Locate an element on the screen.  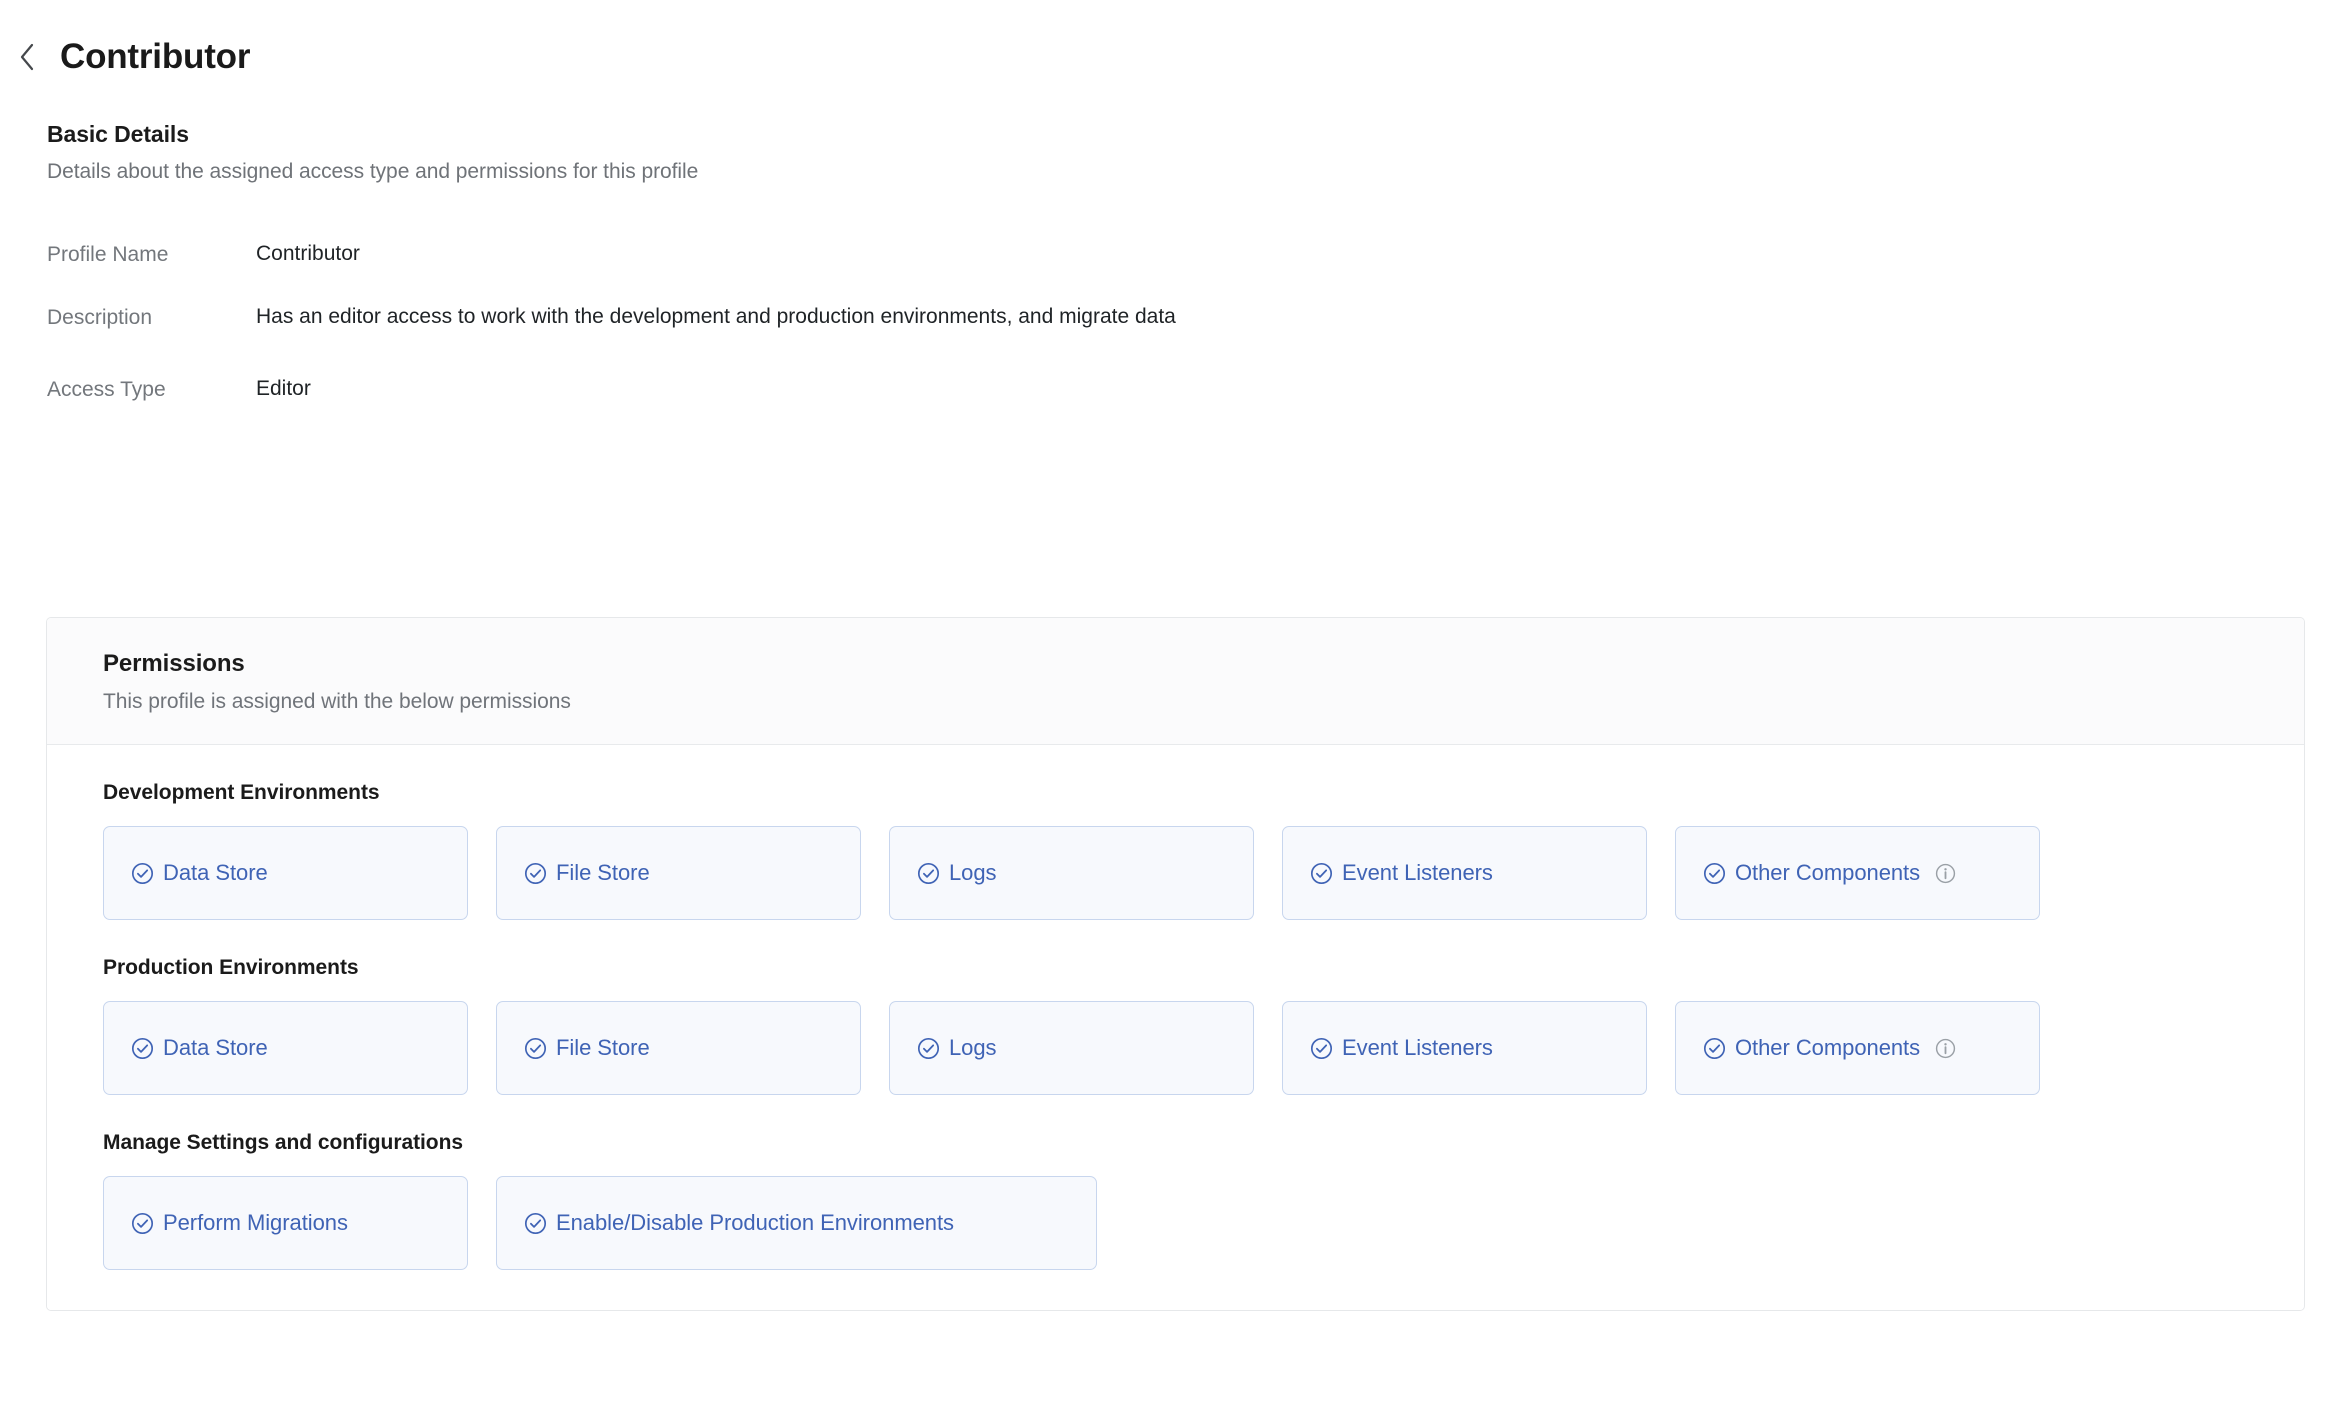
page-title: Contributor is located at coordinates (155, 56).